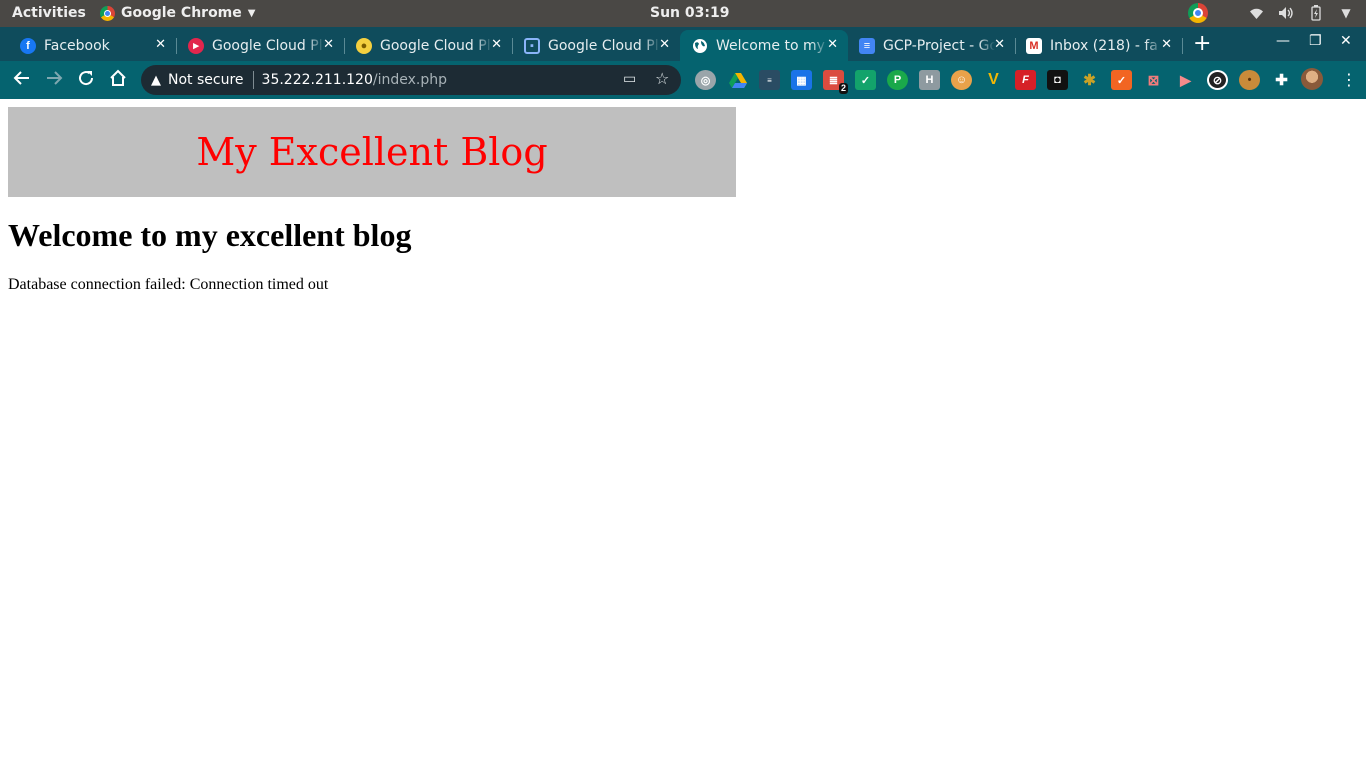 The image size is (1366, 768). I want to click on reload-button, so click(86, 80).